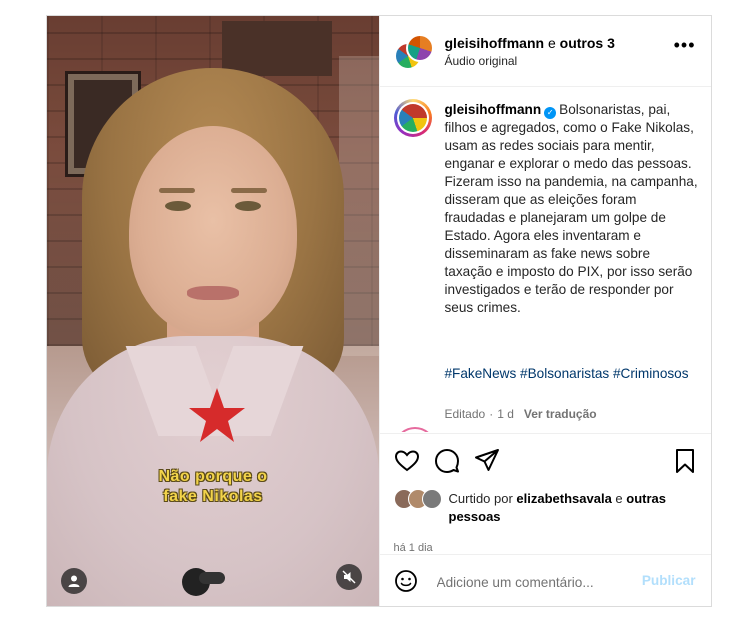 The image size is (737, 628). I want to click on header-others: outros 3, so click(587, 43).